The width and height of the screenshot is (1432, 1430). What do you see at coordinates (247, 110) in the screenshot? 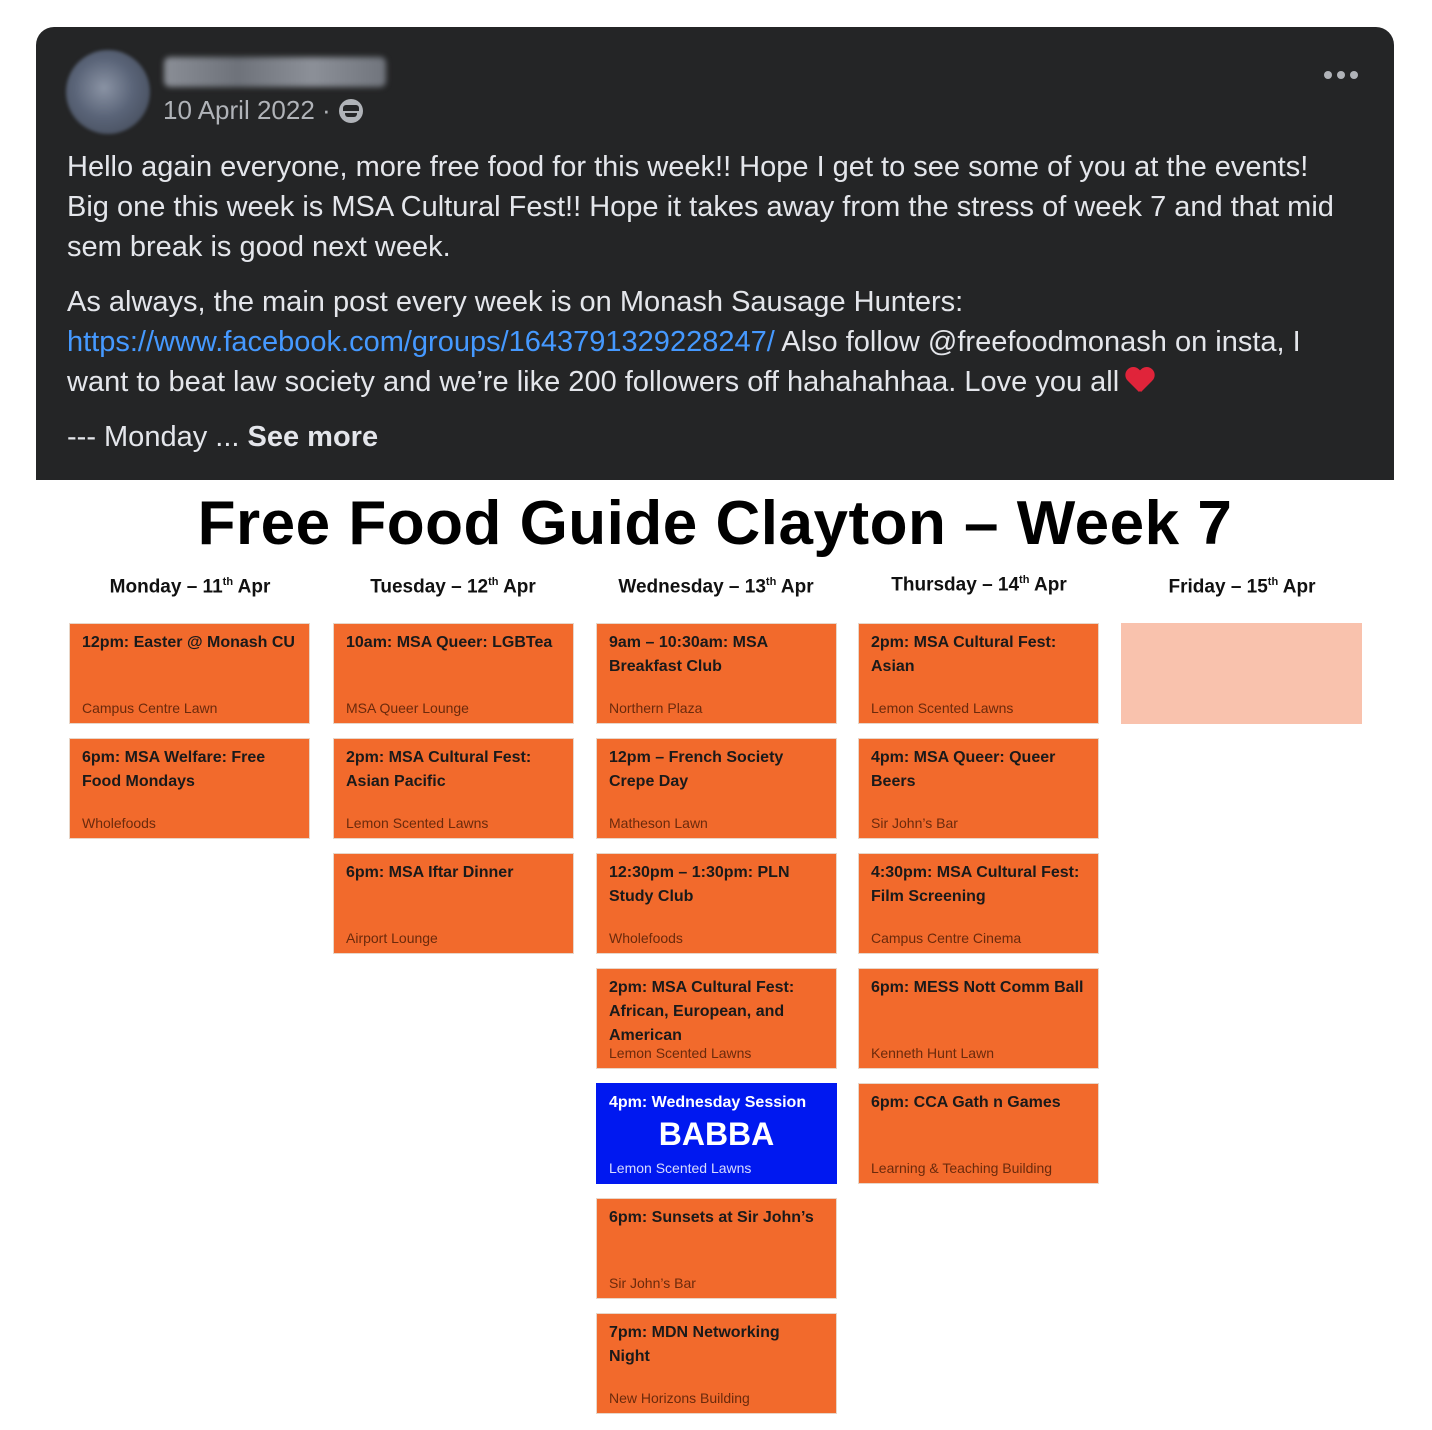
I see `post-date: 10 April 2022 ·` at bounding box center [247, 110].